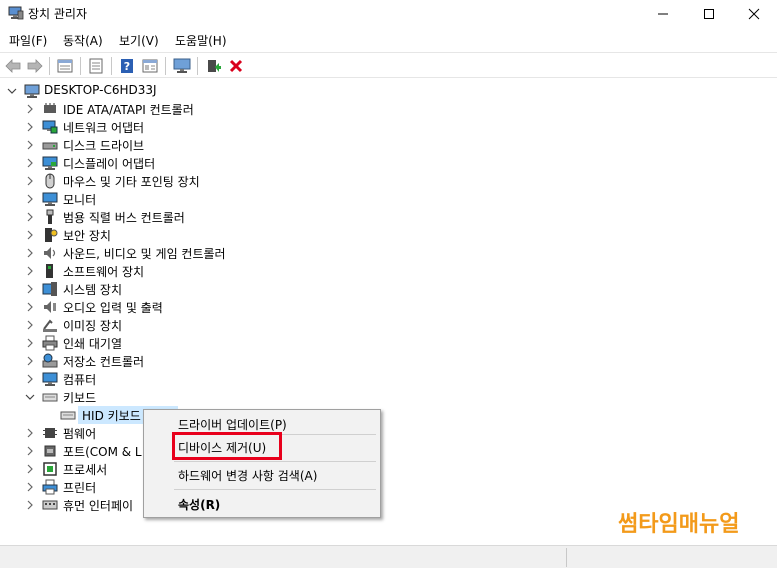 This screenshot has height=568, width=777. I want to click on forward-icon, so click(35, 66).